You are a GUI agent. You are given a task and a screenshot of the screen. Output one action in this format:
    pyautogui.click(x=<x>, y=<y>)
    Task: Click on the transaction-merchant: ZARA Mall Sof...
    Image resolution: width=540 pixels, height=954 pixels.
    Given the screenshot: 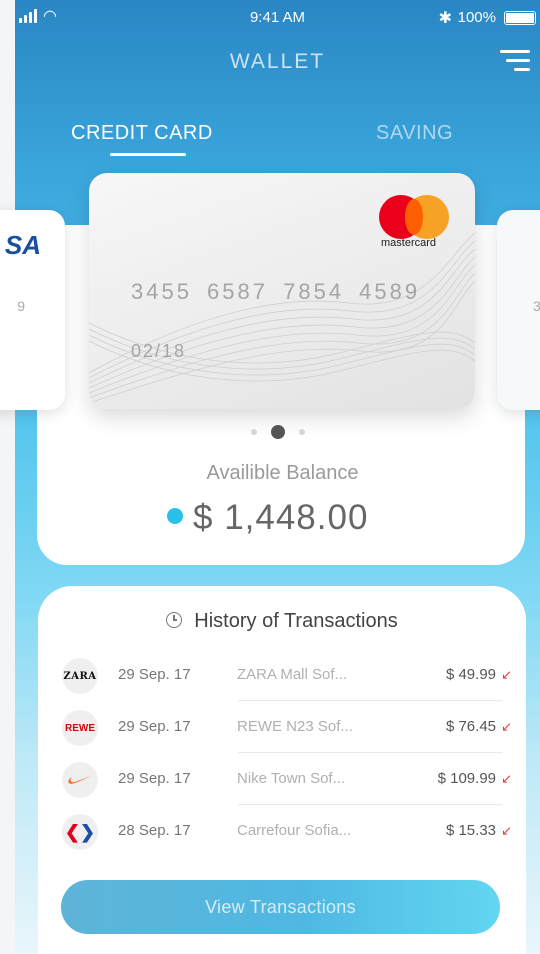 What is the action you would take?
    pyautogui.click(x=292, y=674)
    